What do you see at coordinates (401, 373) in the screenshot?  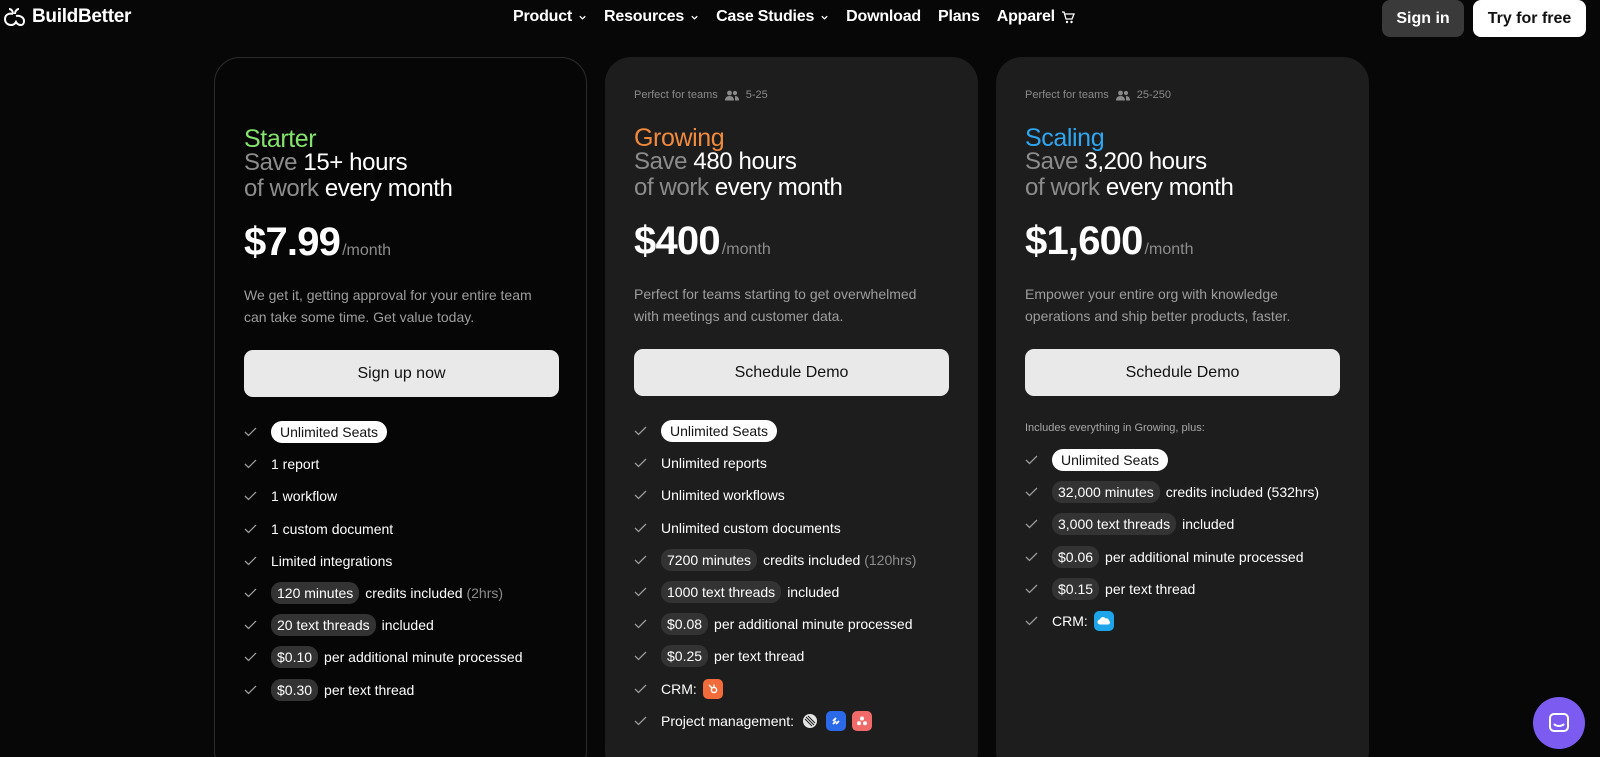 I see `plan-cta-button: Sign up now` at bounding box center [401, 373].